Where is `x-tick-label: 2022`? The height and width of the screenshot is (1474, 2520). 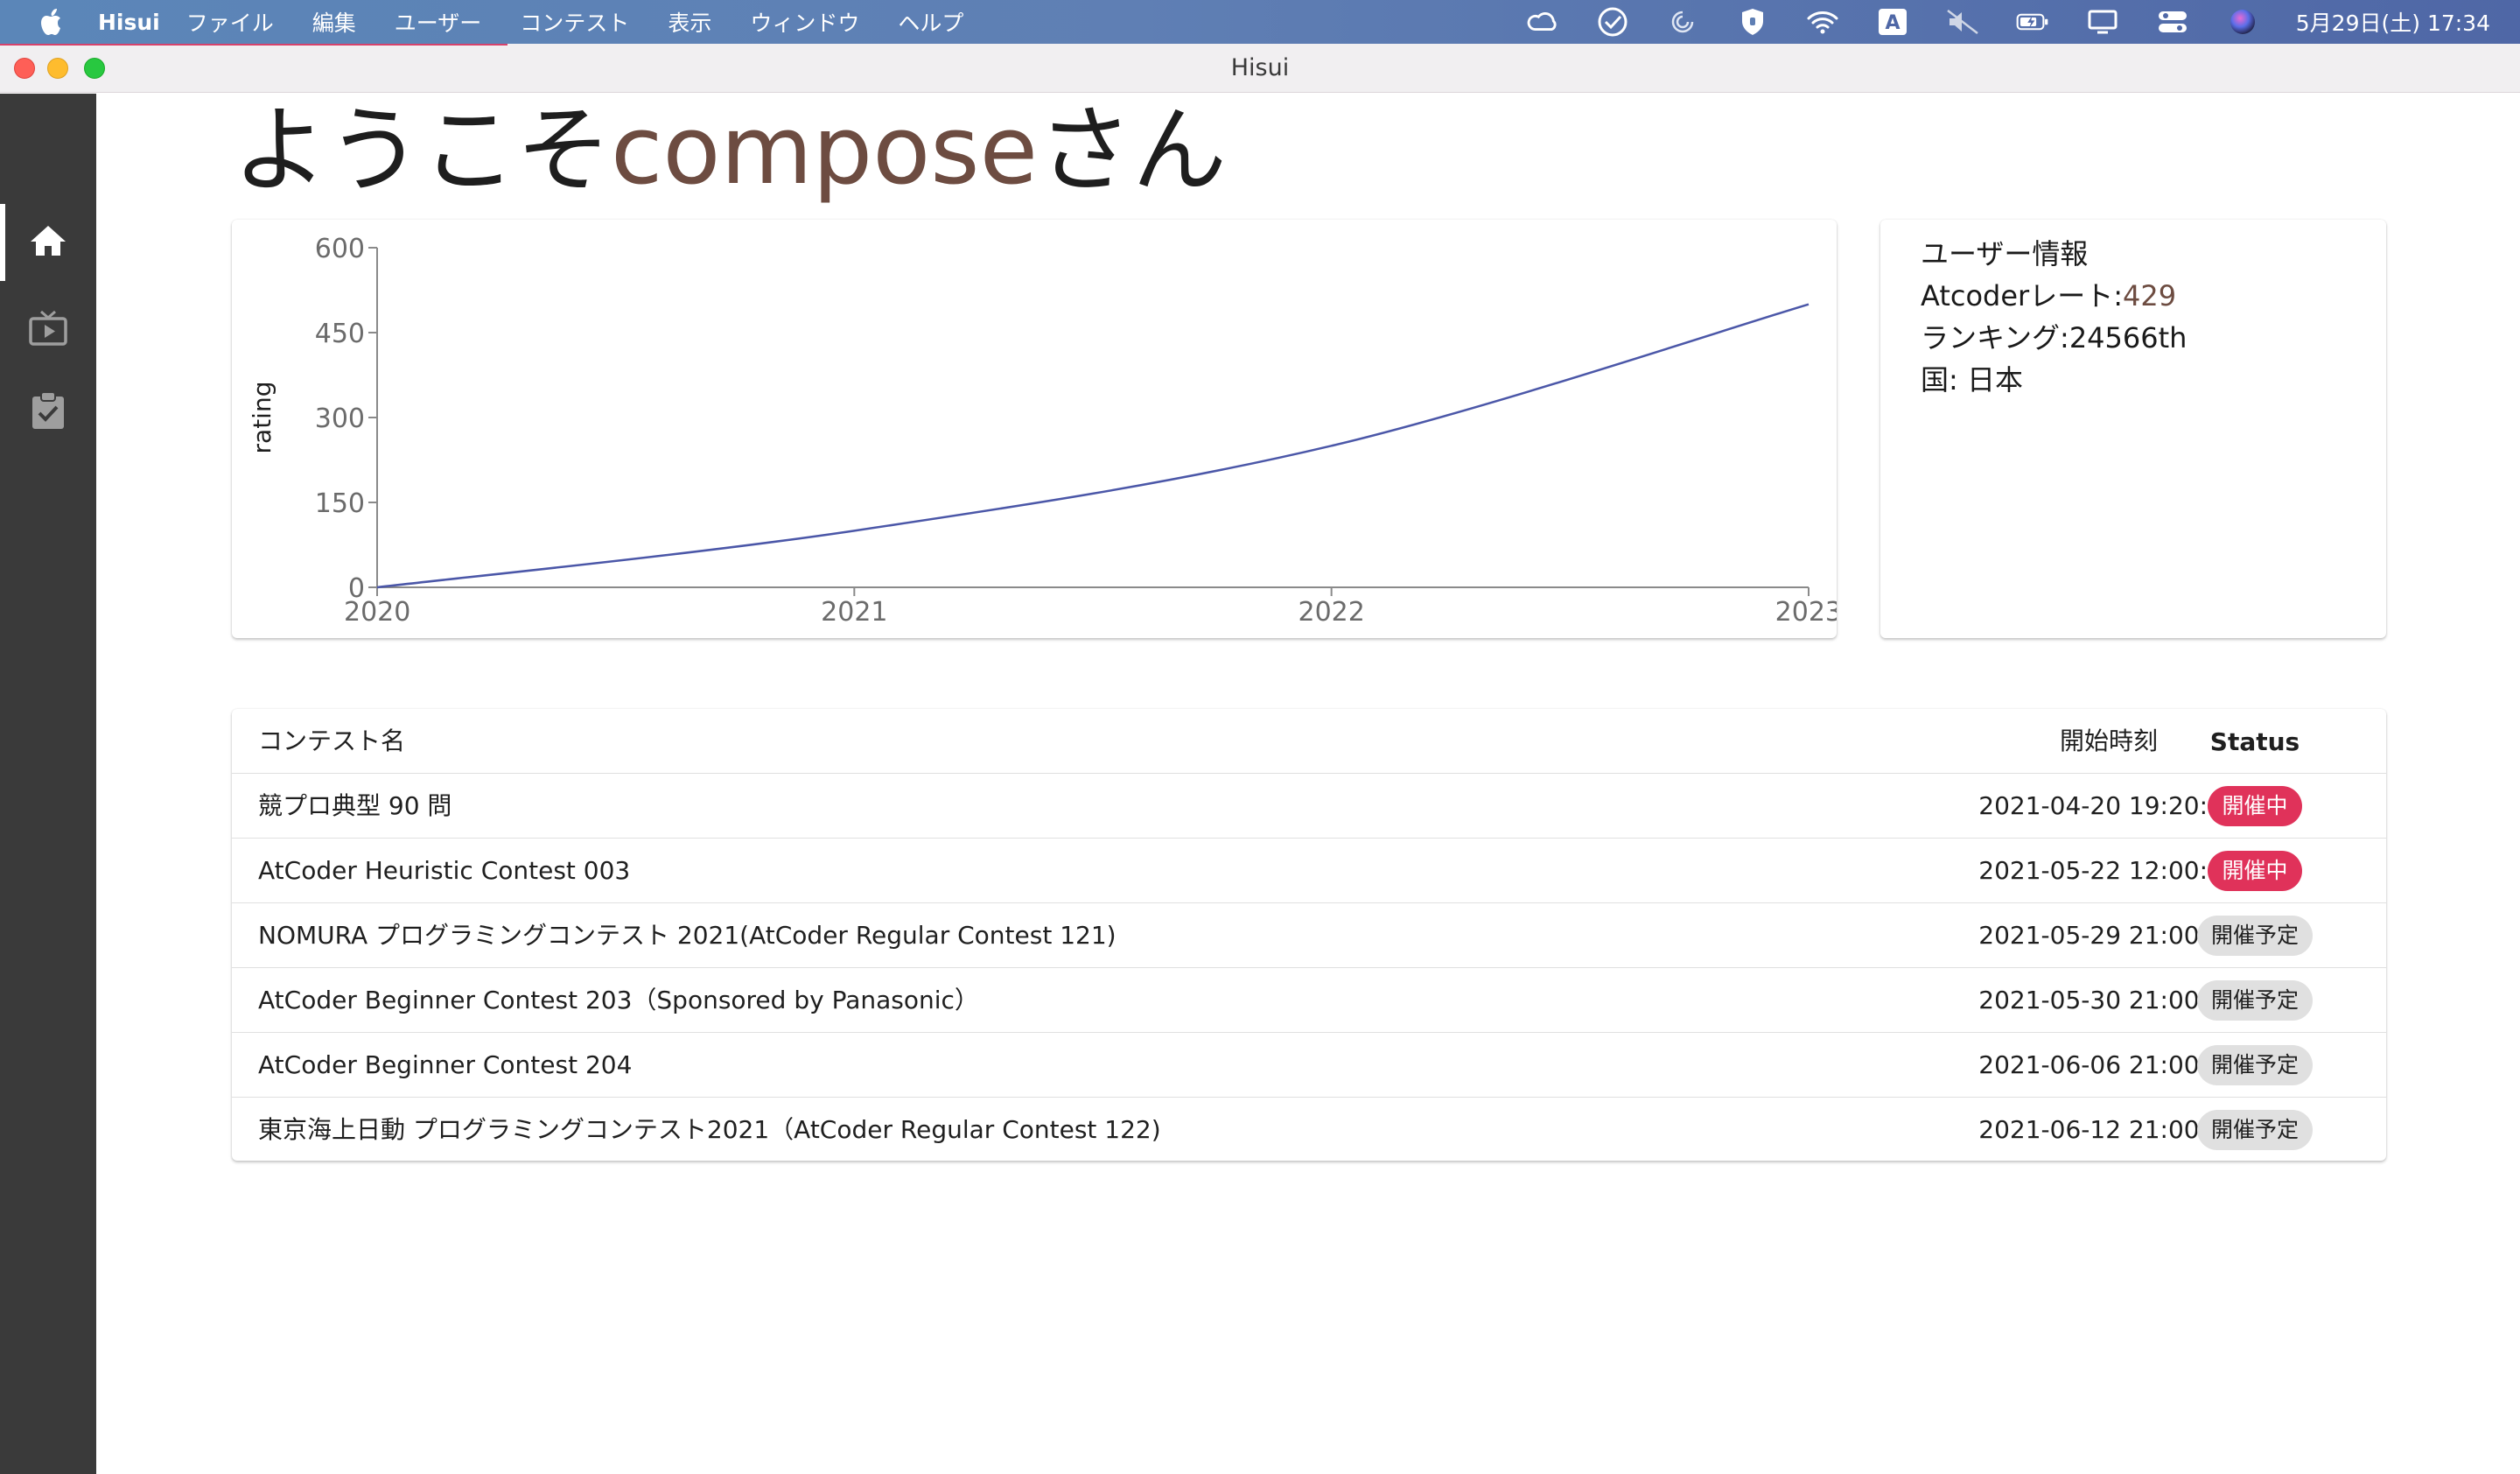
x-tick-label: 2022 is located at coordinates (1331, 612).